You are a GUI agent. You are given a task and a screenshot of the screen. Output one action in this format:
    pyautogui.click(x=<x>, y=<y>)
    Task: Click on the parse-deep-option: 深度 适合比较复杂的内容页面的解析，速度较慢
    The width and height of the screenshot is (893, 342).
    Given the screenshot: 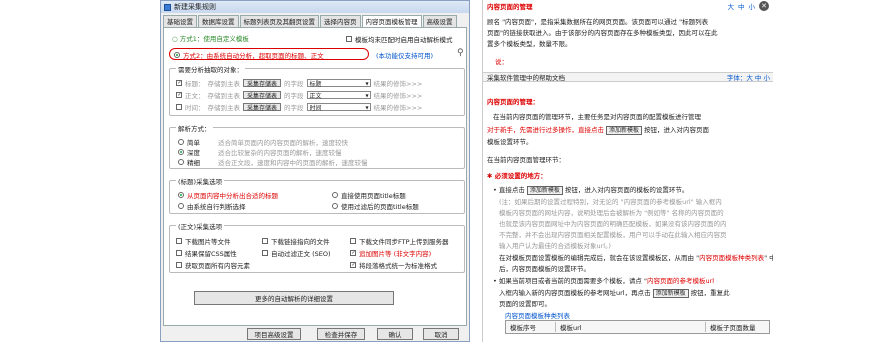 What is the action you would take?
    pyautogui.click(x=260, y=152)
    